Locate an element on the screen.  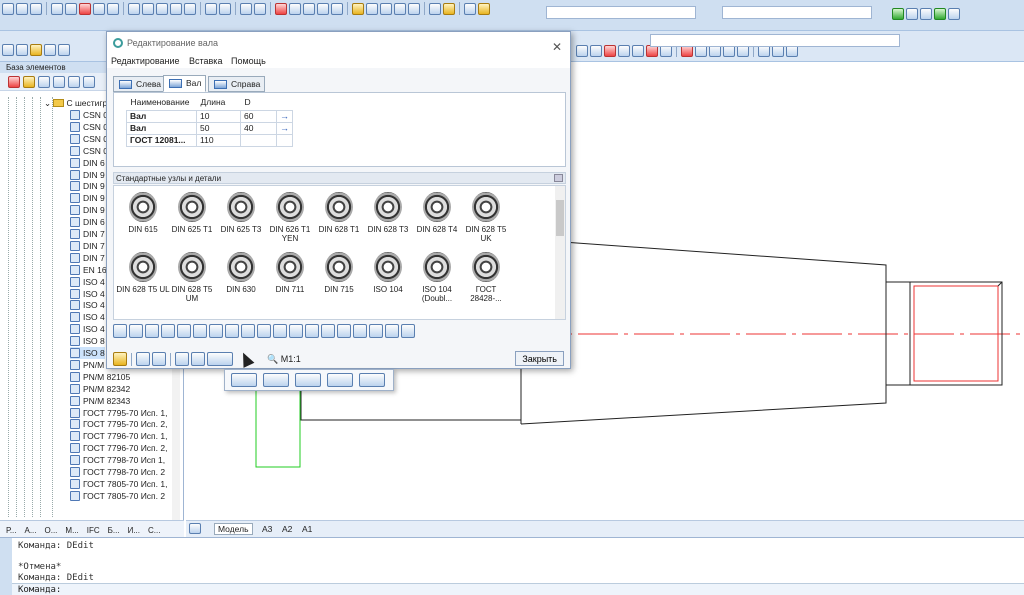
mod3-icon is located at coordinates (610, 50).